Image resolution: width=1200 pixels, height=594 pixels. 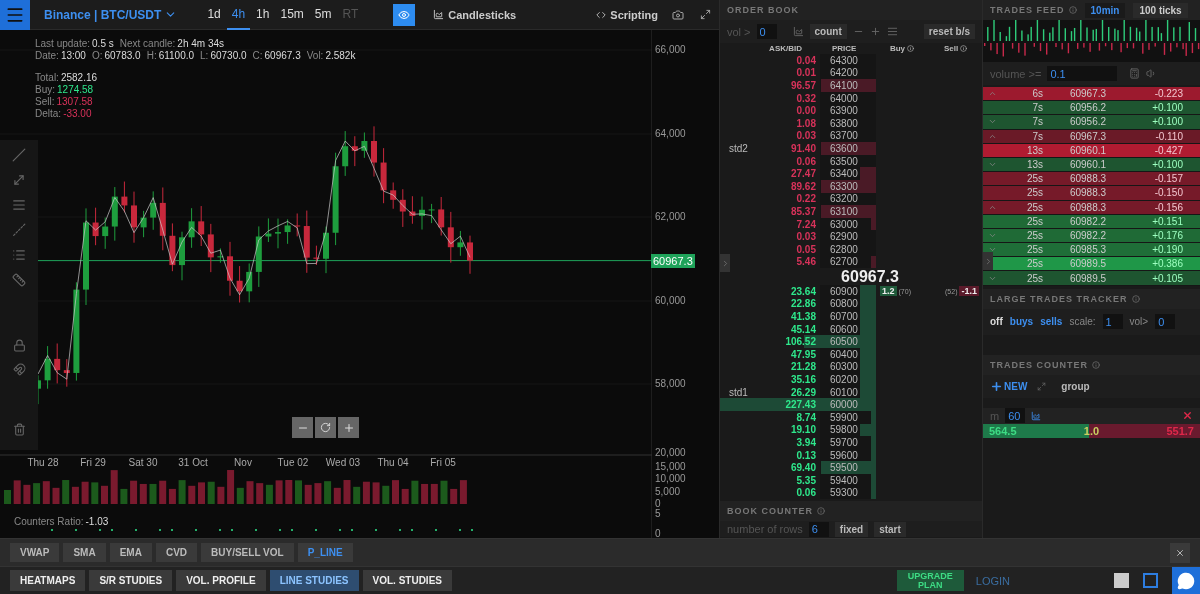 What do you see at coordinates (890, 529) in the screenshot?
I see `start-button: start` at bounding box center [890, 529].